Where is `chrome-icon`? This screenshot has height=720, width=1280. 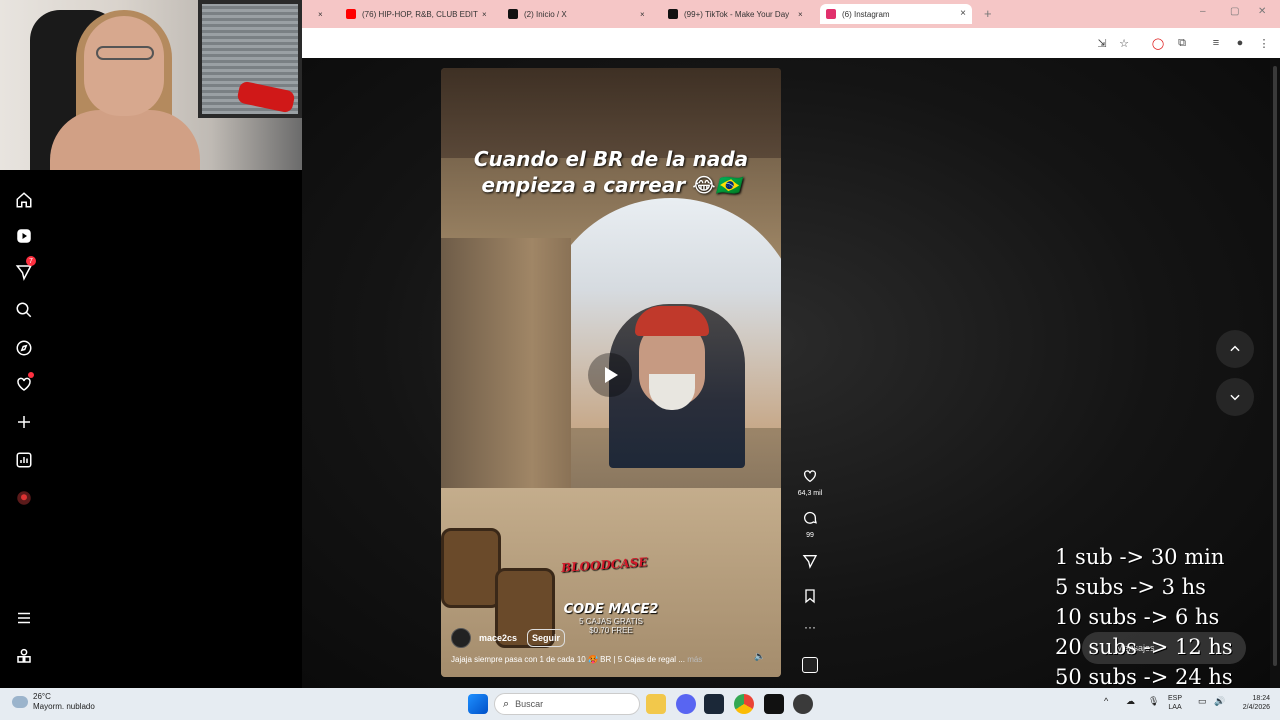
chrome-icon is located at coordinates (744, 704).